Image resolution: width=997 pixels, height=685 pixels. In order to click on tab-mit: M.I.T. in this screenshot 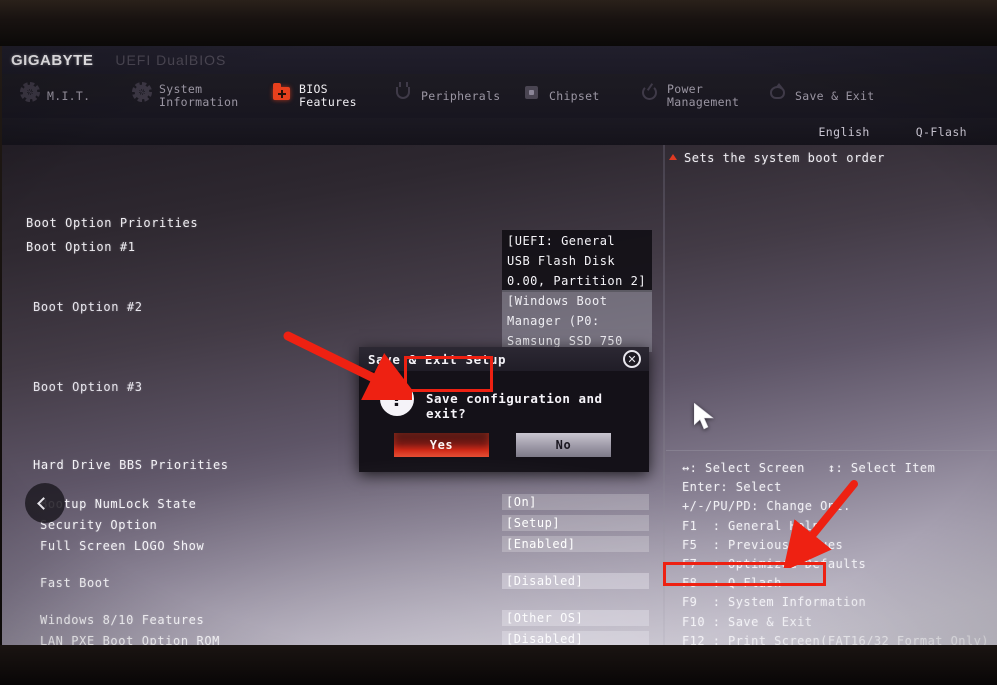, I will do `click(70, 96)`.